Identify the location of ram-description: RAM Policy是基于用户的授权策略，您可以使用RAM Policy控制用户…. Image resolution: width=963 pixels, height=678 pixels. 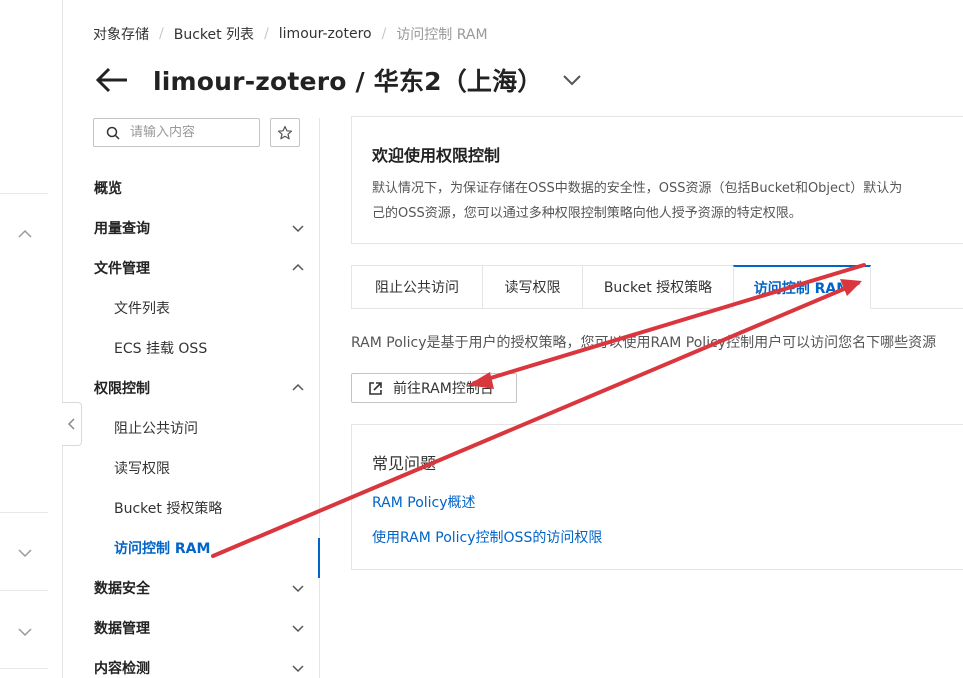
(644, 343).